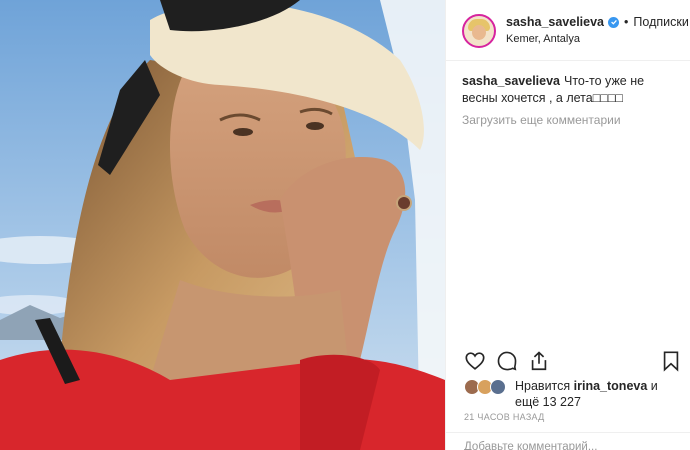 This screenshot has height=450, width=690. Describe the element at coordinates (543, 386) in the screenshot. I see `likes-prefix: Нравится` at that location.